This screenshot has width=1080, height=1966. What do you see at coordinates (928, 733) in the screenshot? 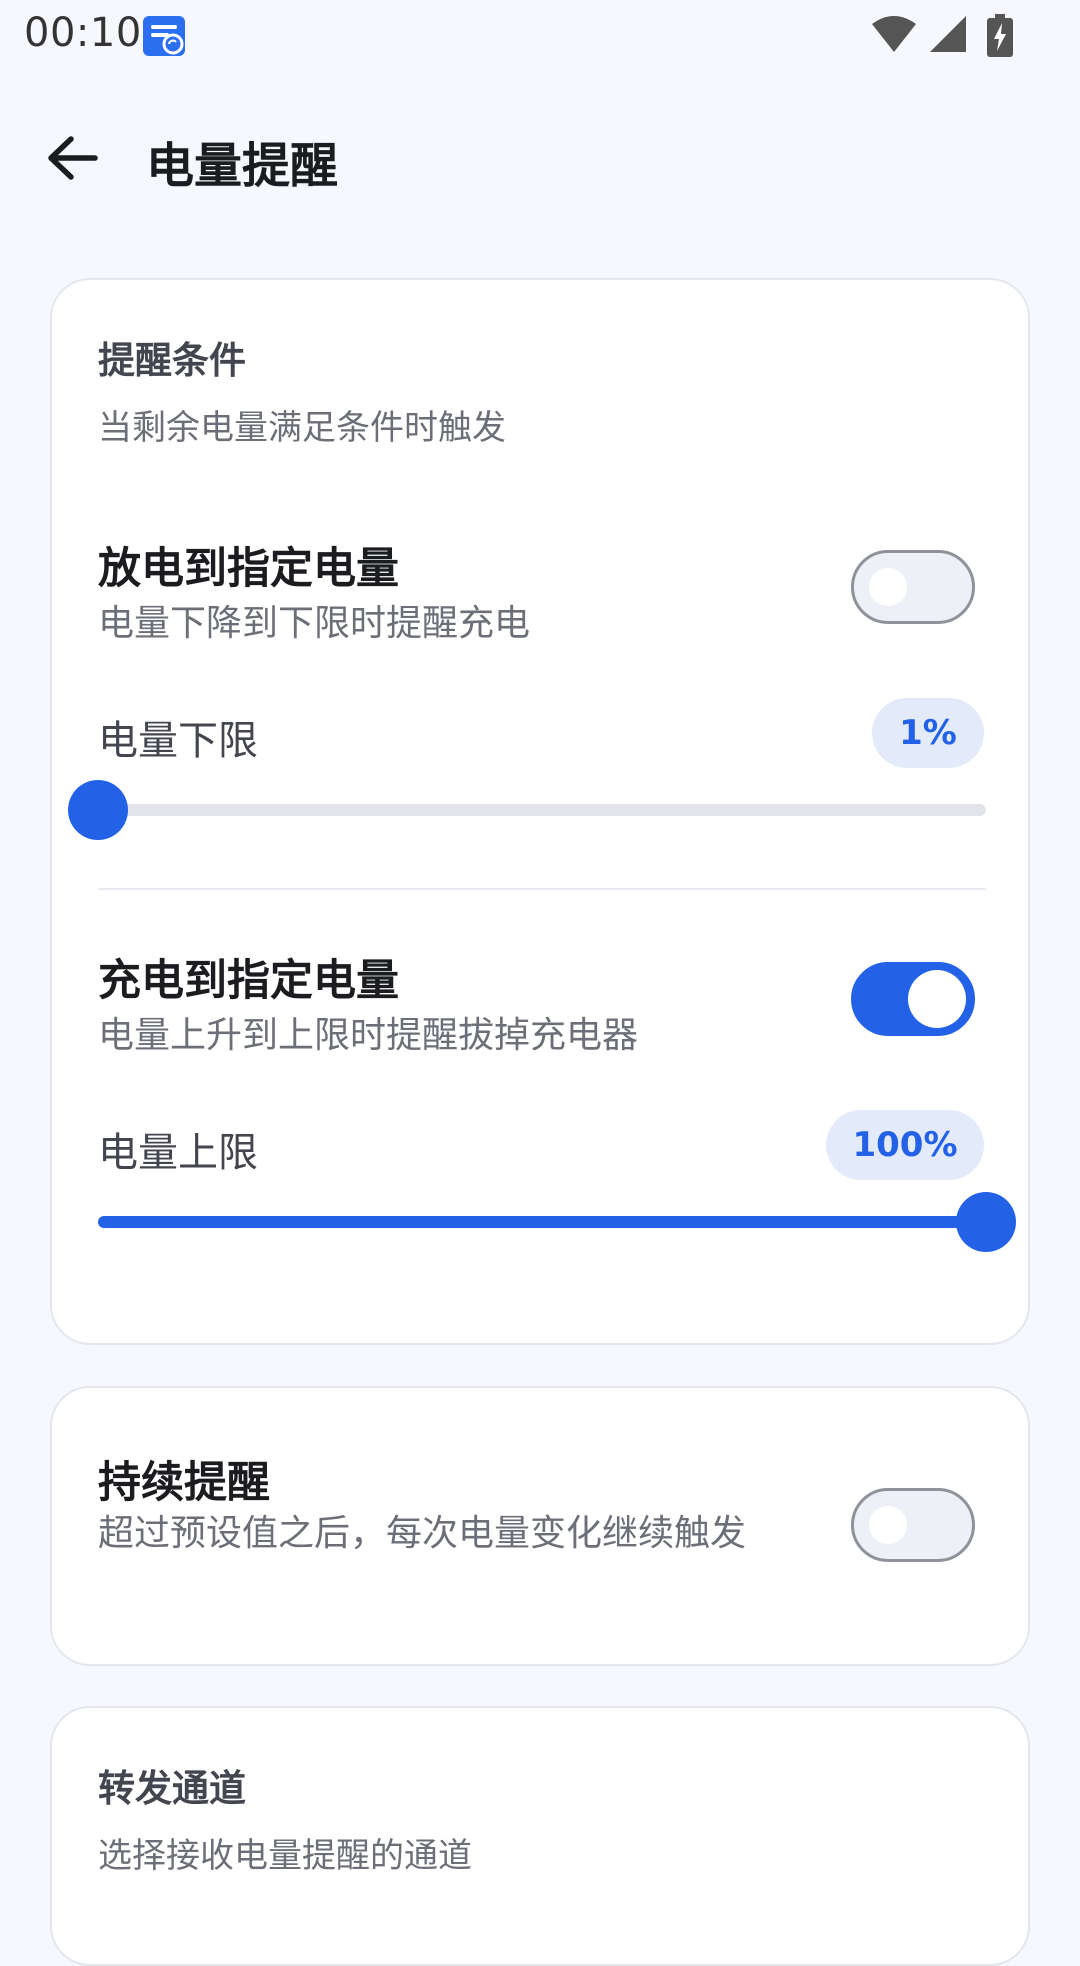
I see `lower-limit-value-badge: 1%` at bounding box center [928, 733].